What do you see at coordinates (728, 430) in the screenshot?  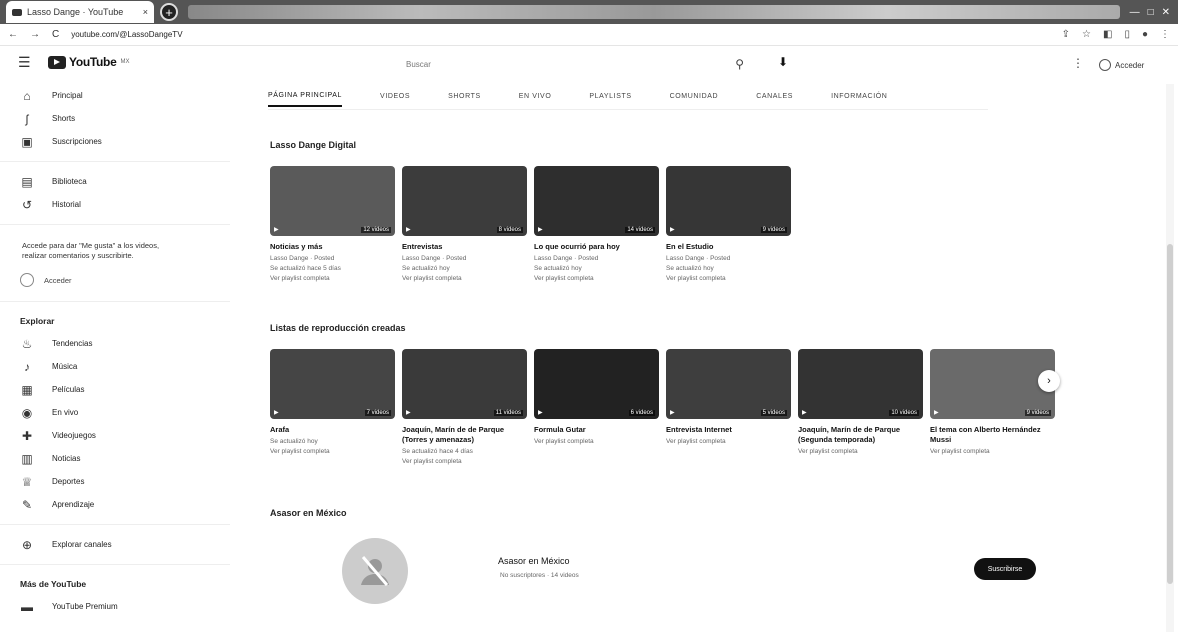 I see `playlist-title: Entrevista Internet` at bounding box center [728, 430].